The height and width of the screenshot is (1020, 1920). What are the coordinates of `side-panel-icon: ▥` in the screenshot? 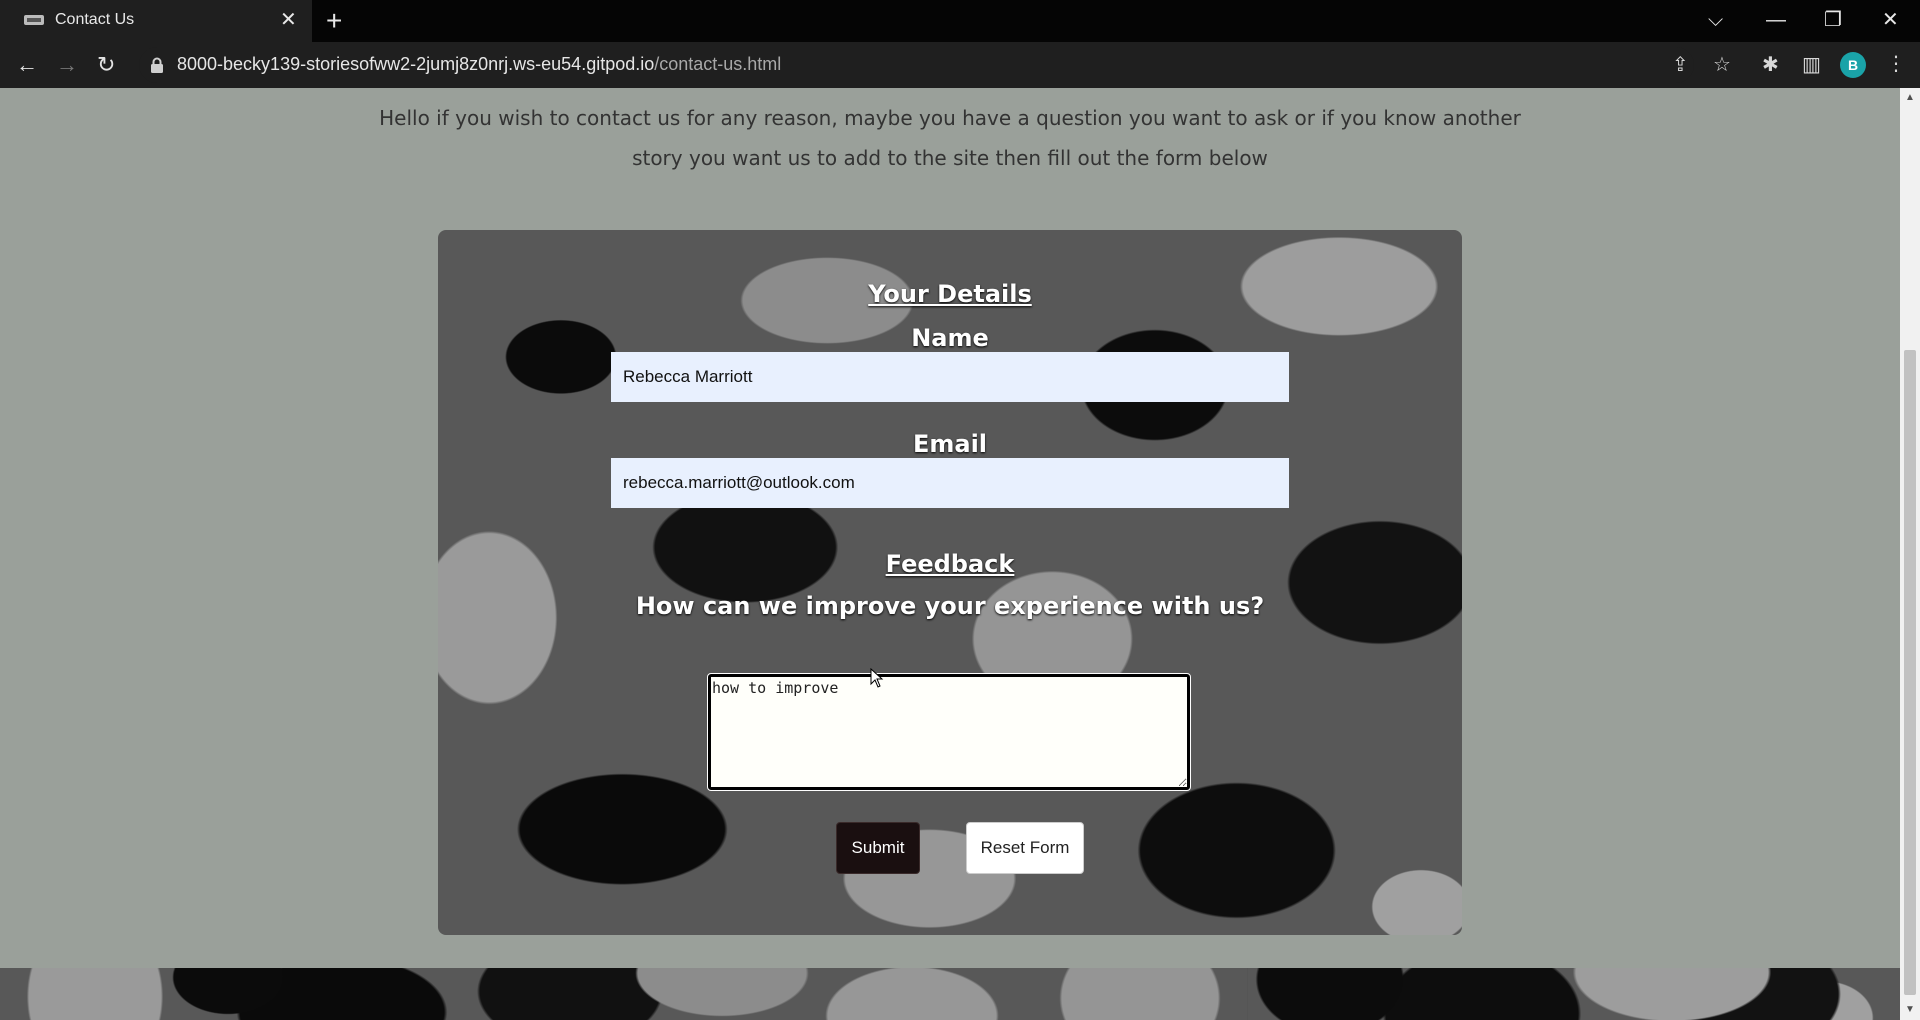 It's located at (1811, 65).